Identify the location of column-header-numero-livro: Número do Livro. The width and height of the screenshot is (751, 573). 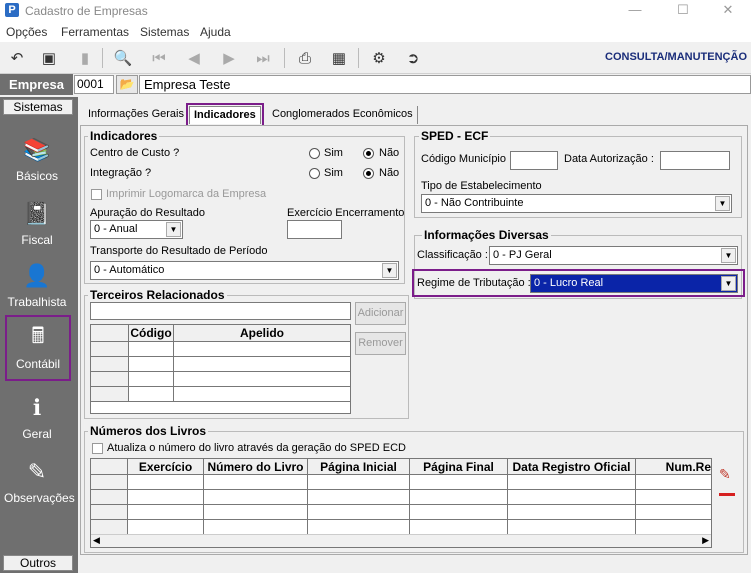
(256, 467).